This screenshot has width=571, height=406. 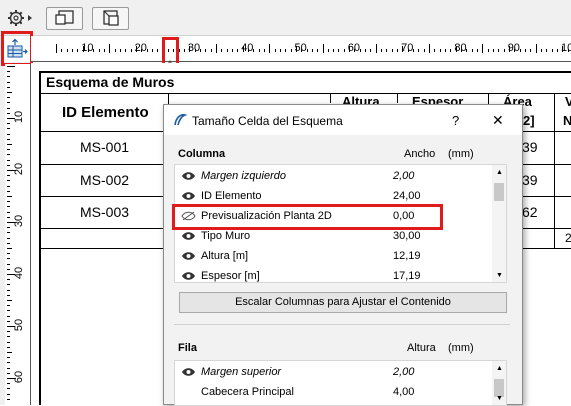 What do you see at coordinates (460, 48) in the screenshot?
I see `ruler-label: 80` at bounding box center [460, 48].